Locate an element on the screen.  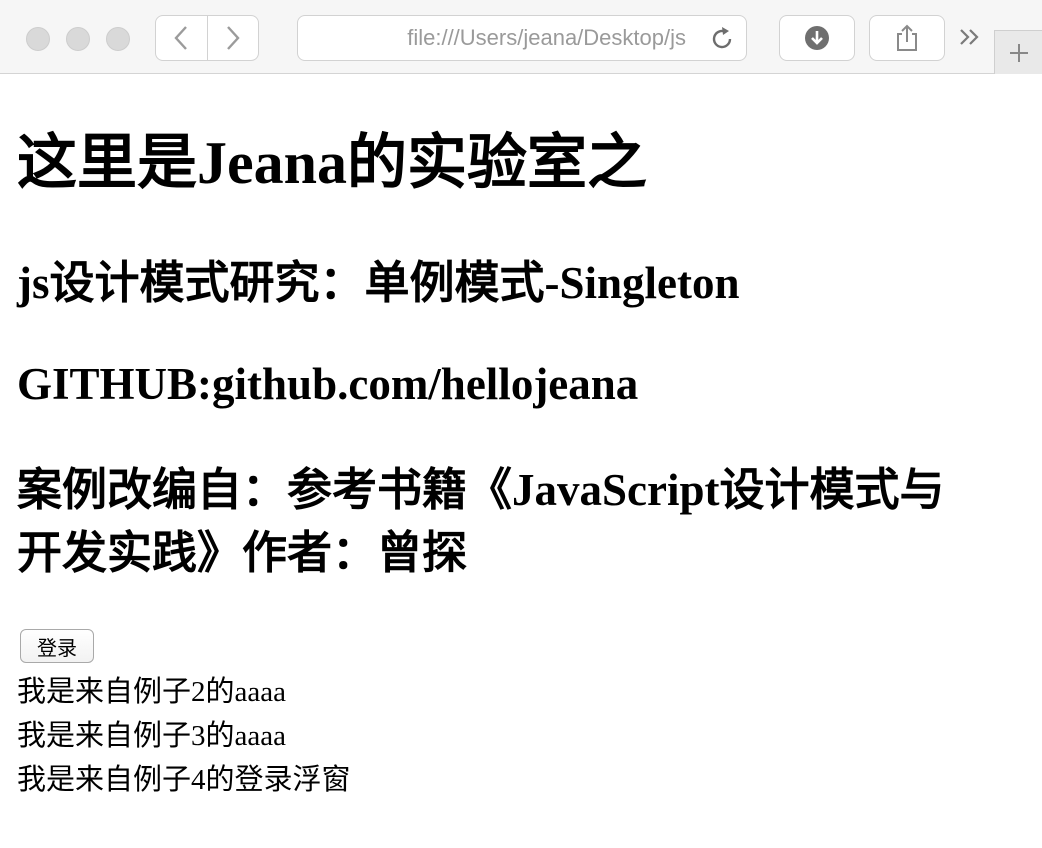
page-subtitle: js设计模式研究：单例模式-Singleton is located at coordinates (378, 283).